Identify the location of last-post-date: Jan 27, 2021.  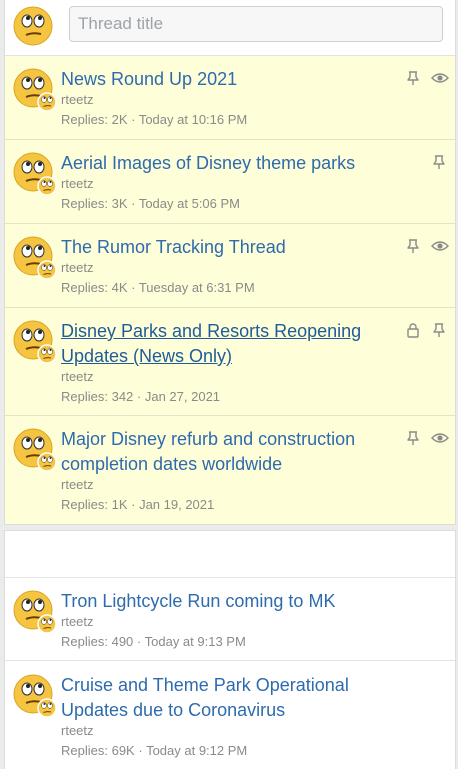
(182, 396).